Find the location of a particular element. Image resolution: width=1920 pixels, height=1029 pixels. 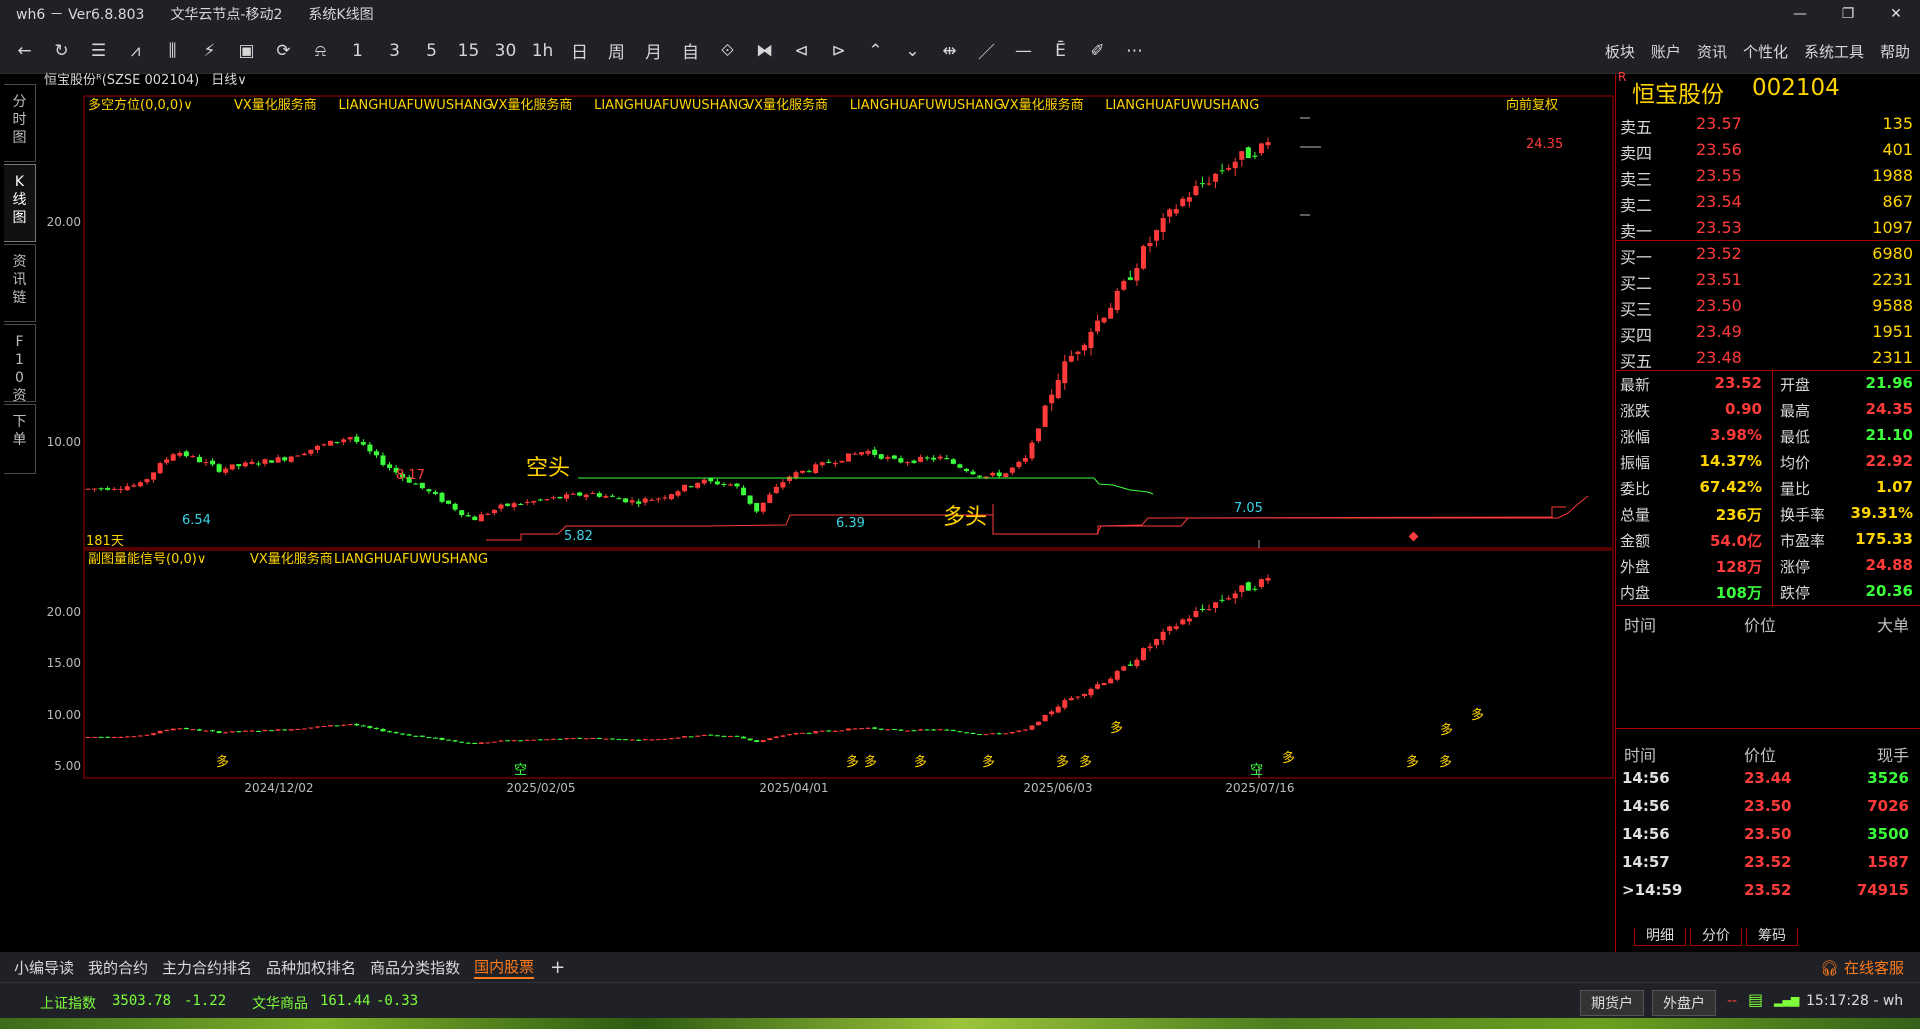

toolbar-icon-28: Ē is located at coordinates (1060, 51).